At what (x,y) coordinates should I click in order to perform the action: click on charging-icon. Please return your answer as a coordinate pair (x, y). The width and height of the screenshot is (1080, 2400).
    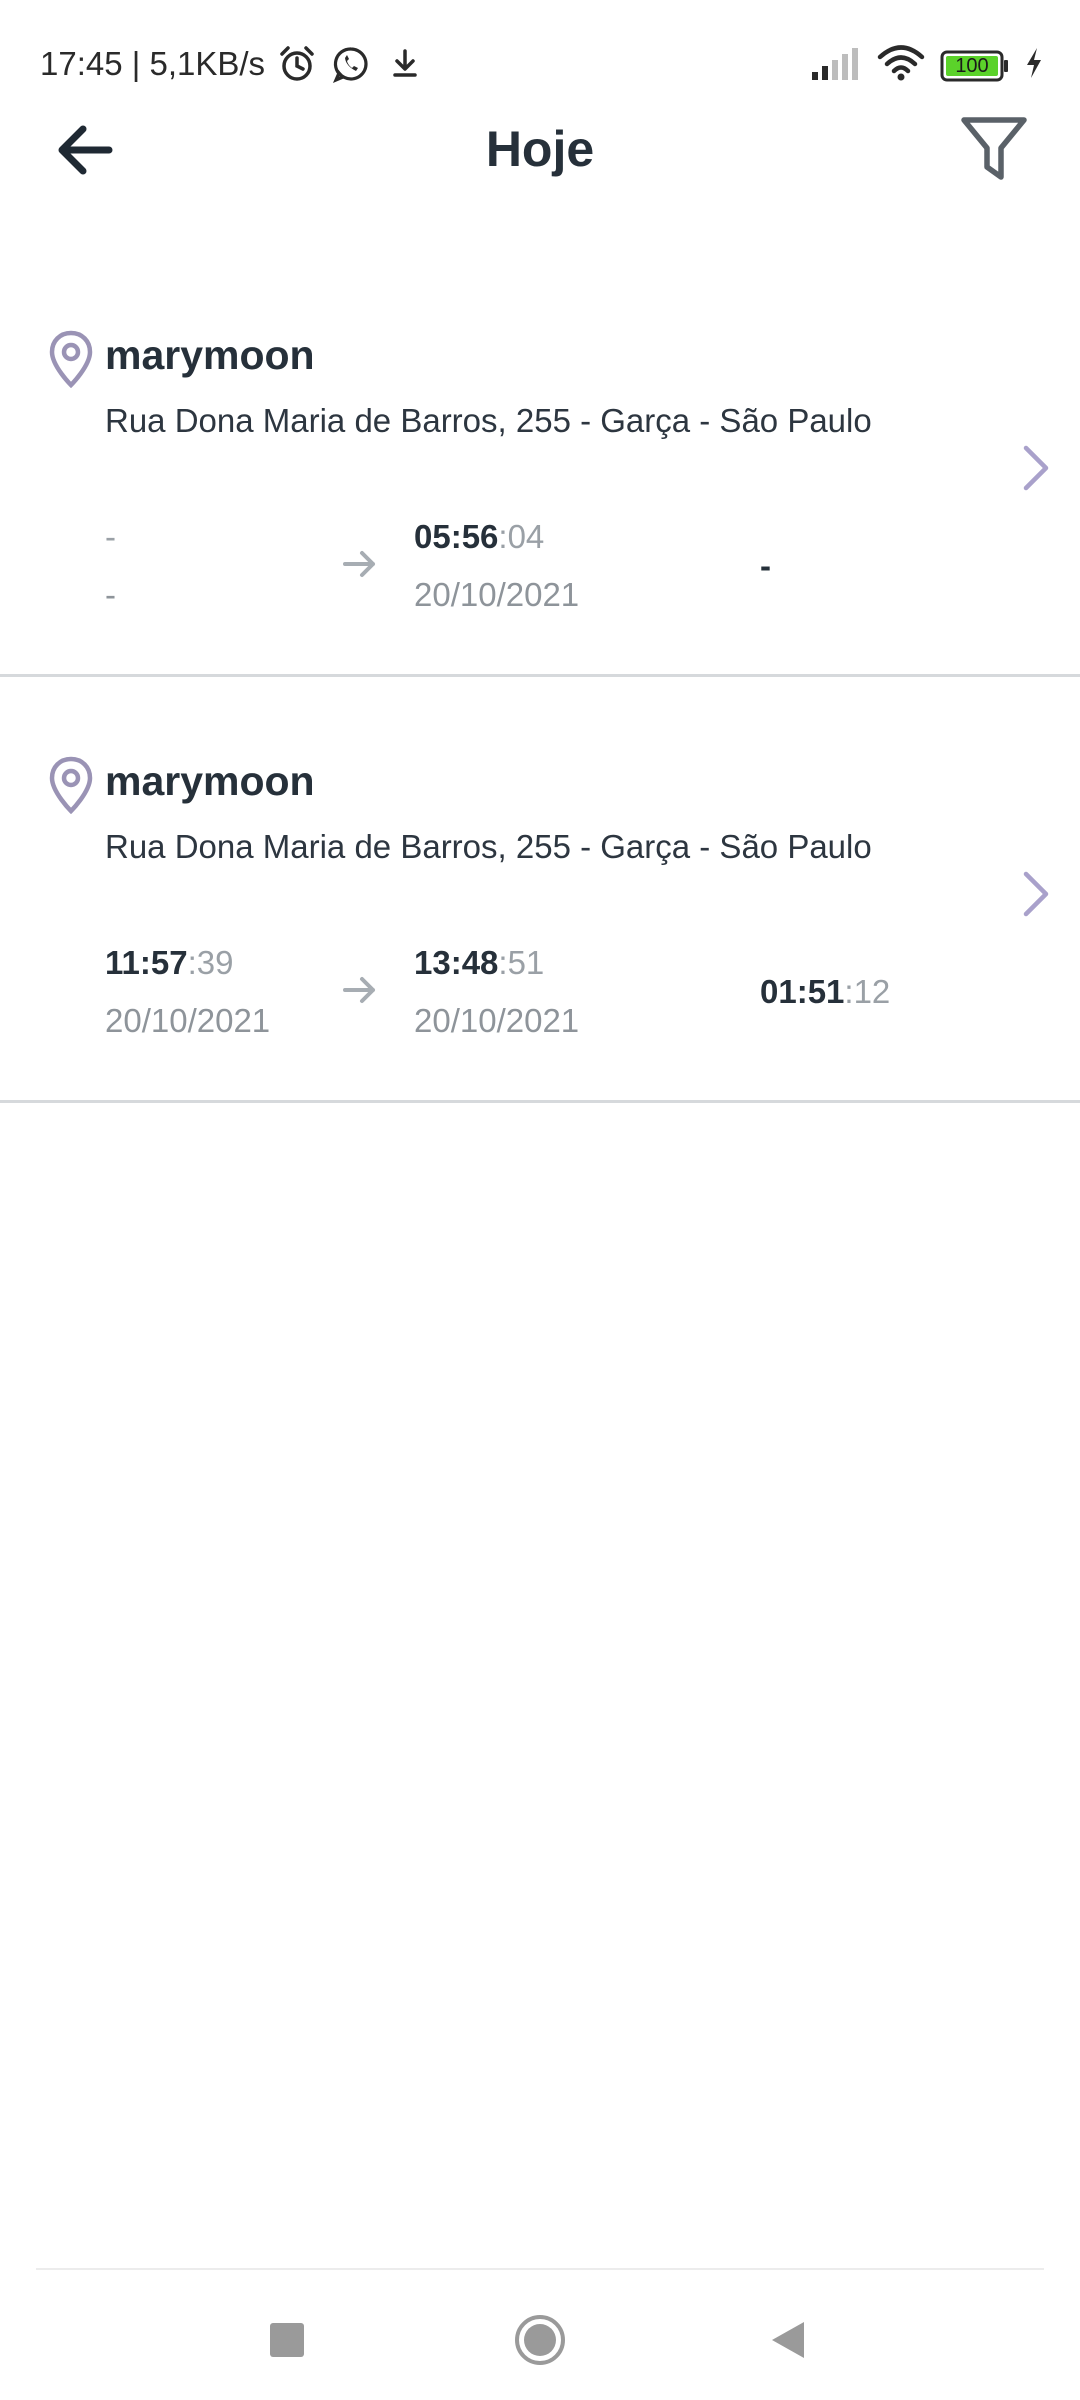
    Looking at the image, I should click on (1034, 65).